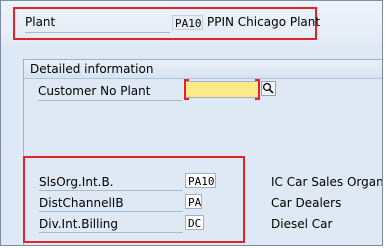 Image resolution: width=385 pixels, height=248 pixels. What do you see at coordinates (193, 201) in the screenshot?
I see `dist-channel-field: PA` at bounding box center [193, 201].